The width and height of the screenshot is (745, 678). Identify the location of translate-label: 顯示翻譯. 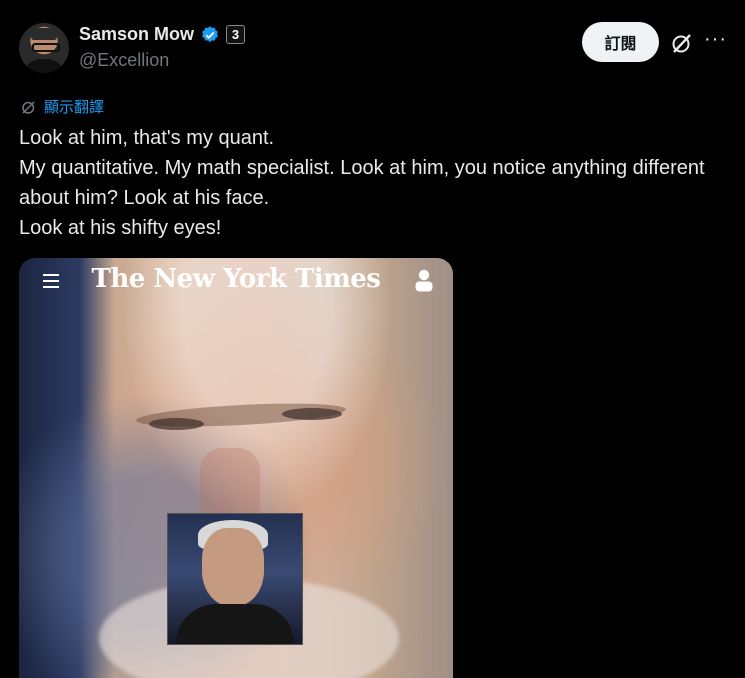
(74, 107).